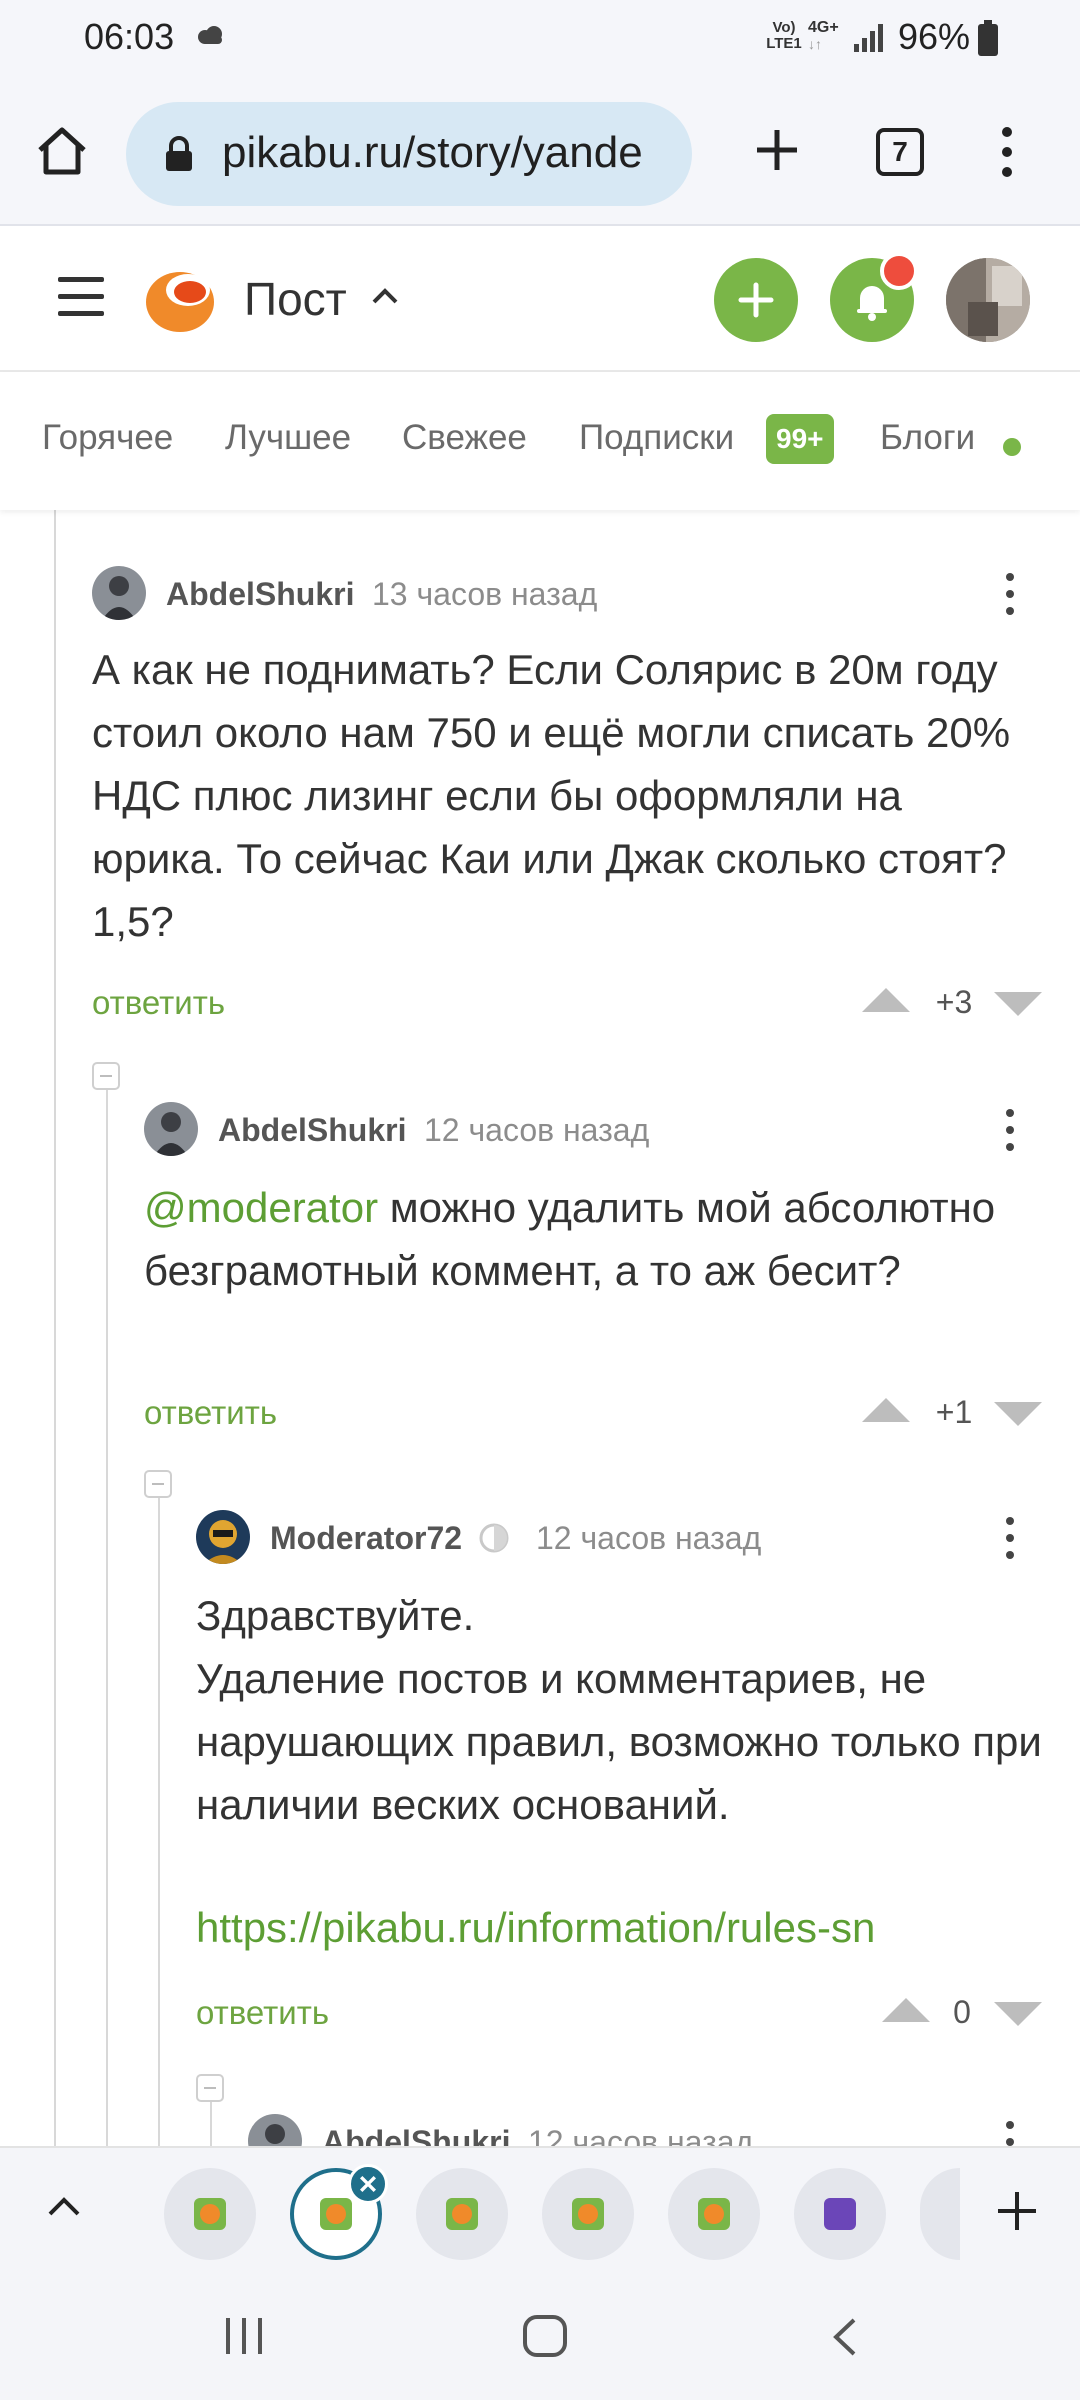 This screenshot has height=2400, width=1080. I want to click on comment-time: 13 часов назад, so click(485, 594).